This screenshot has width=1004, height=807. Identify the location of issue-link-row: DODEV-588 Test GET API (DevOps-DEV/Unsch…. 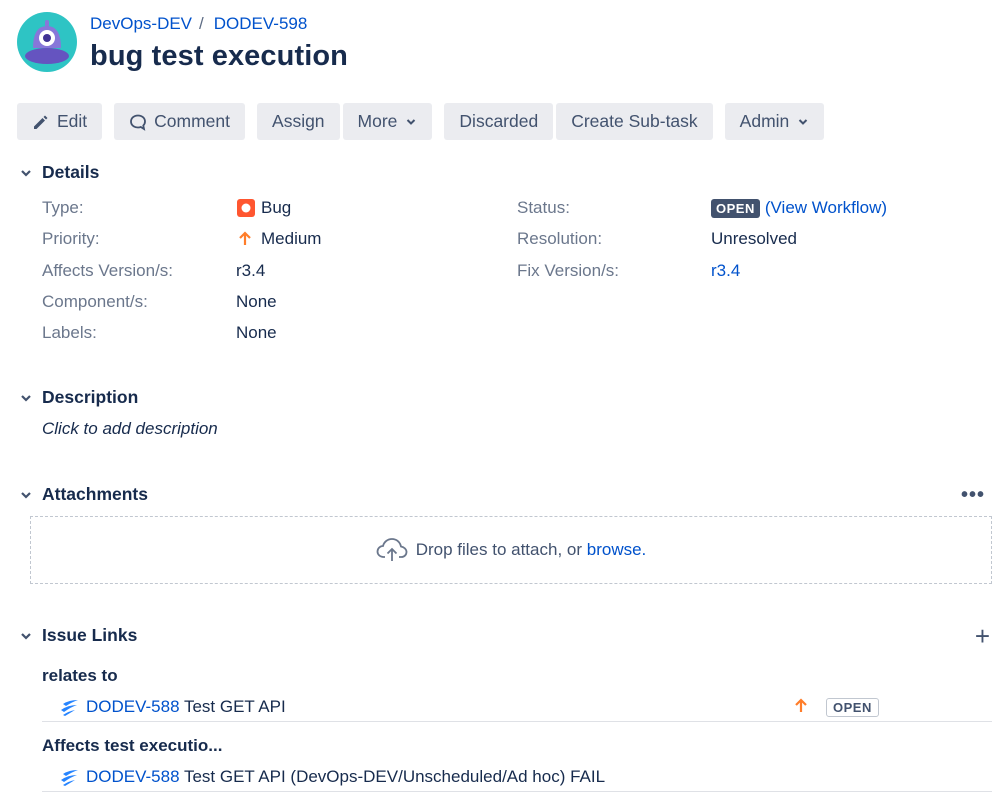
(517, 777).